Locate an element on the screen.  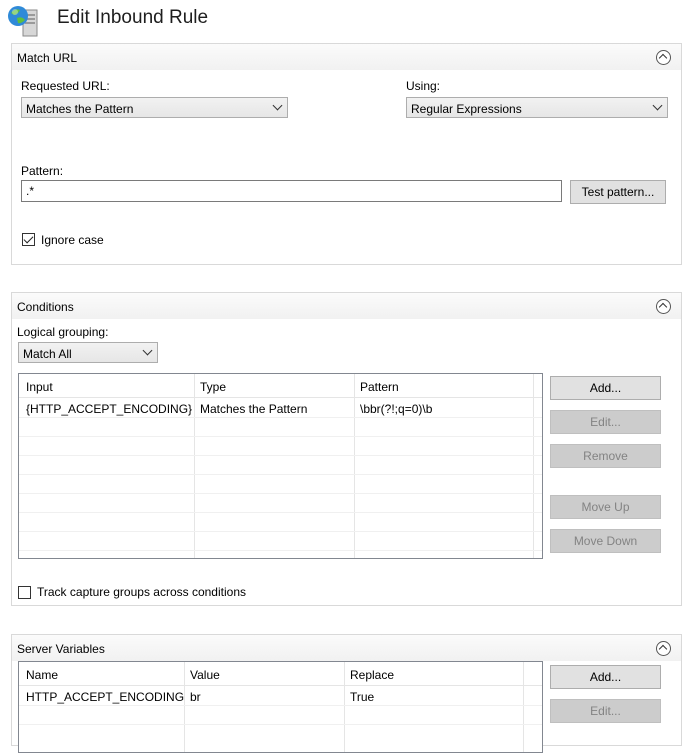
move-up-button: Move Up is located at coordinates (605, 507).